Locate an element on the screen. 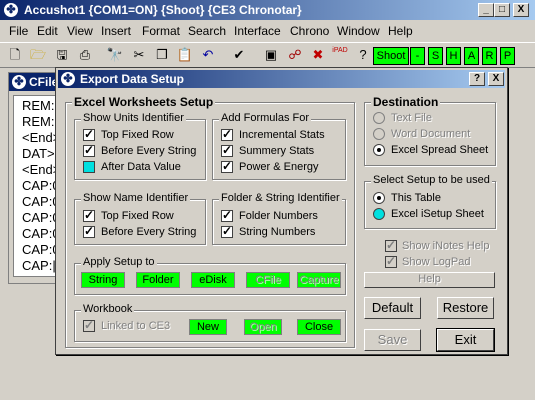  r-button: R is located at coordinates (489, 56).